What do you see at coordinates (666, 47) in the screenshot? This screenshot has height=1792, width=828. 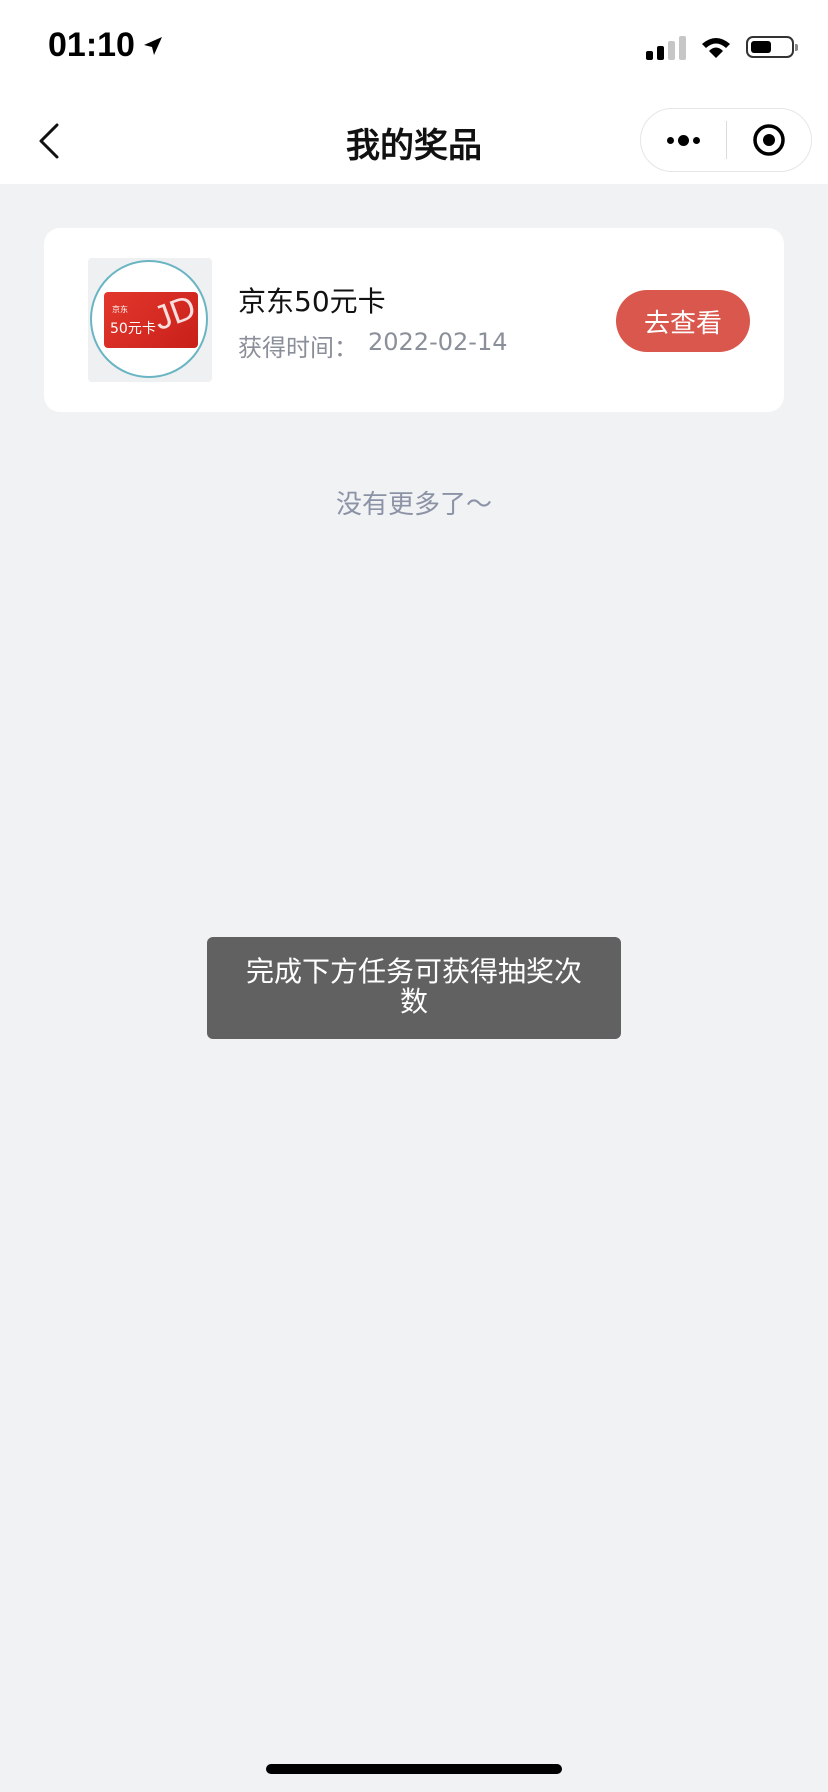 I see `signal-icon` at bounding box center [666, 47].